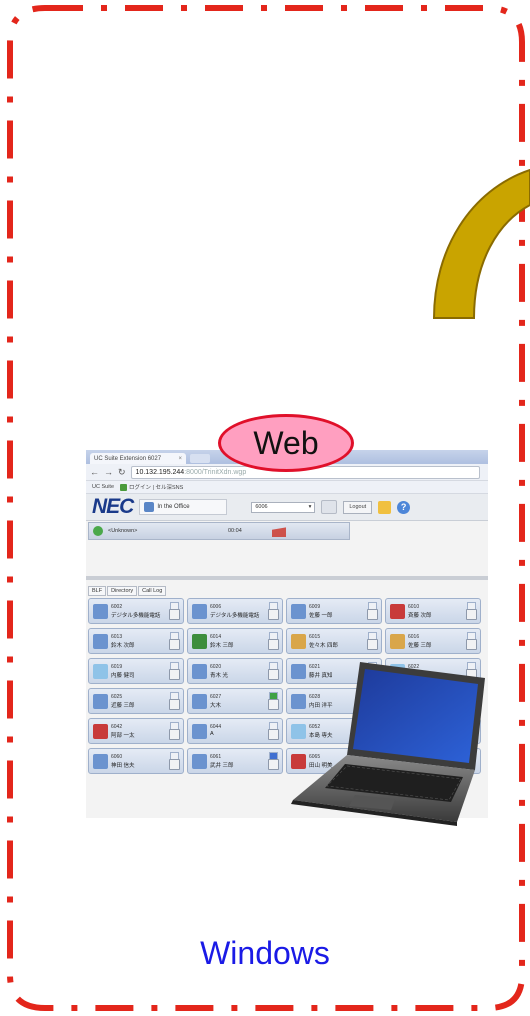  I want to click on tab-call-log: Call Log, so click(152, 591).